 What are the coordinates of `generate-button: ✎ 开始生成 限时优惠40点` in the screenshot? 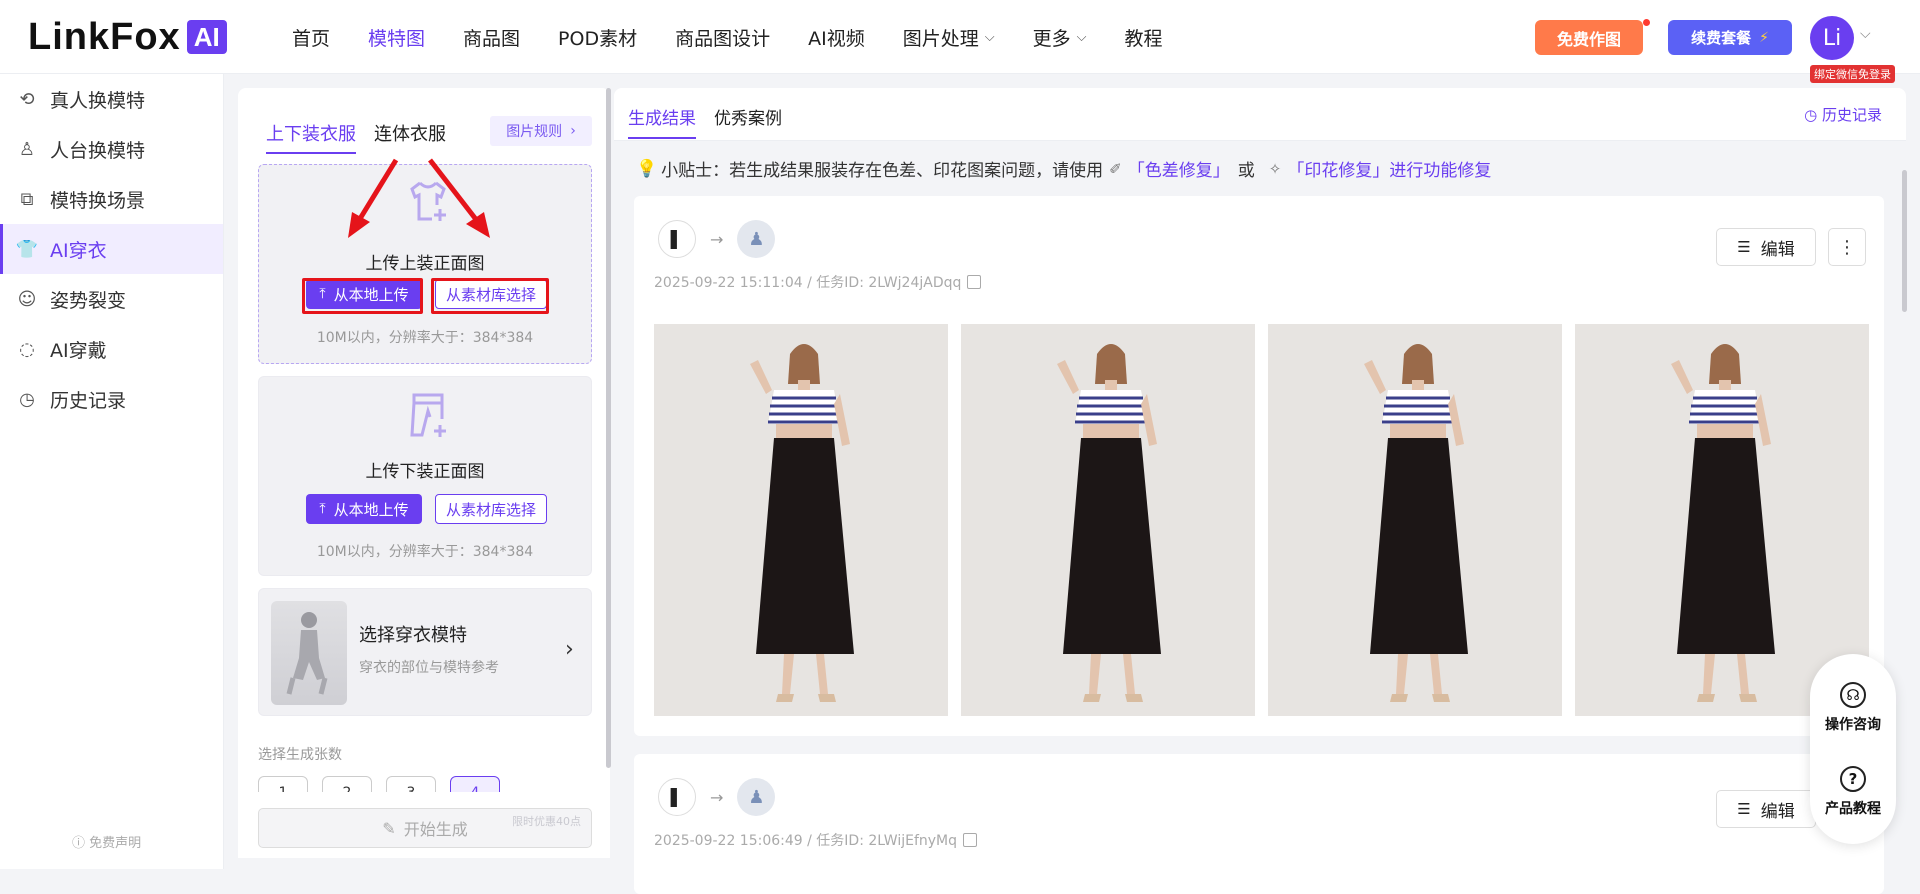 It's located at (425, 828).